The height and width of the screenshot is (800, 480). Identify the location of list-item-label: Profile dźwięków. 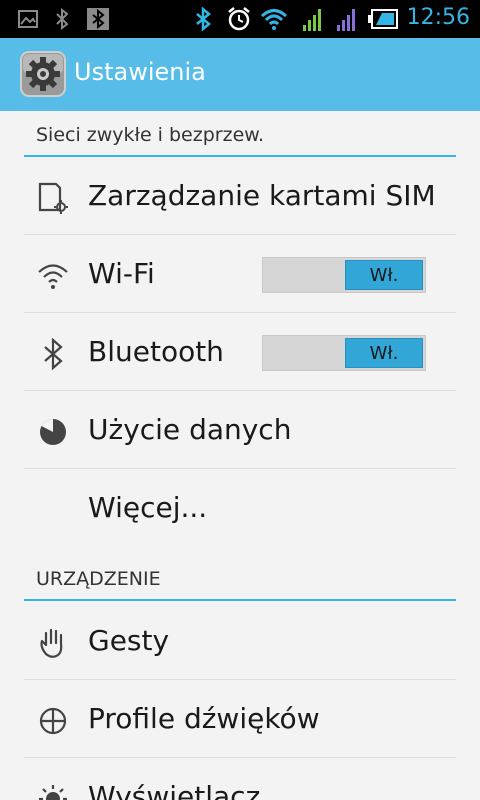
(204, 718).